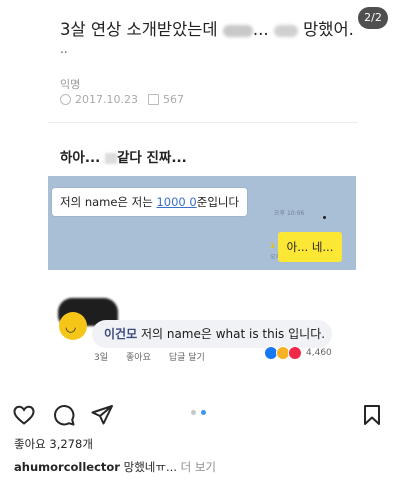  What do you see at coordinates (231, 334) in the screenshot?
I see `comment-body: 저의 name은 what is this 입니다.` at bounding box center [231, 334].